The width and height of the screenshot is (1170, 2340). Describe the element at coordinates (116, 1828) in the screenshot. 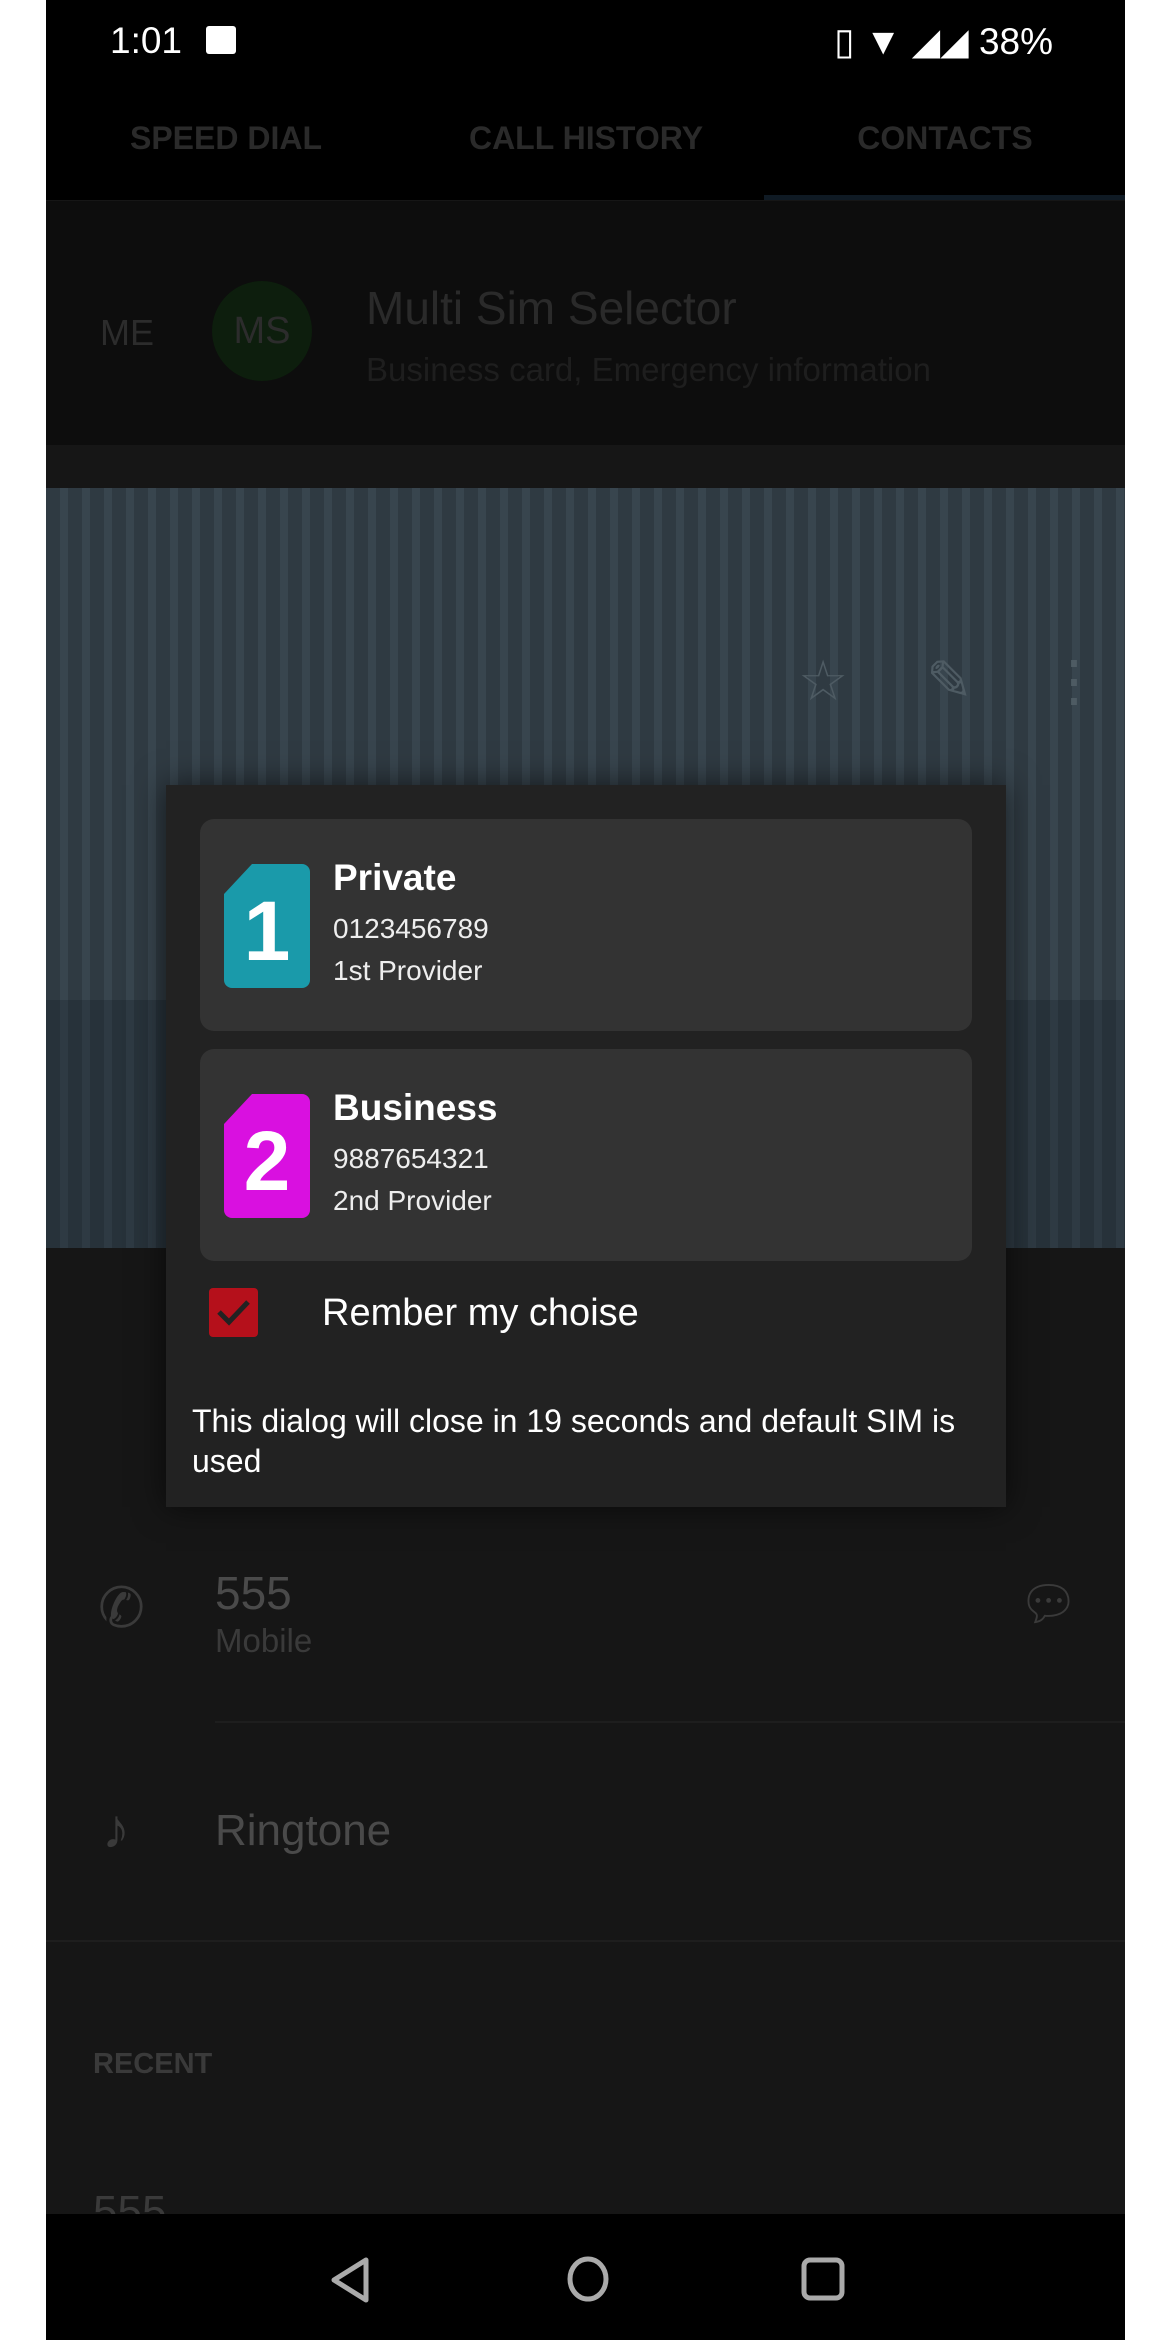

I see `music-note-icon: ♪` at that location.